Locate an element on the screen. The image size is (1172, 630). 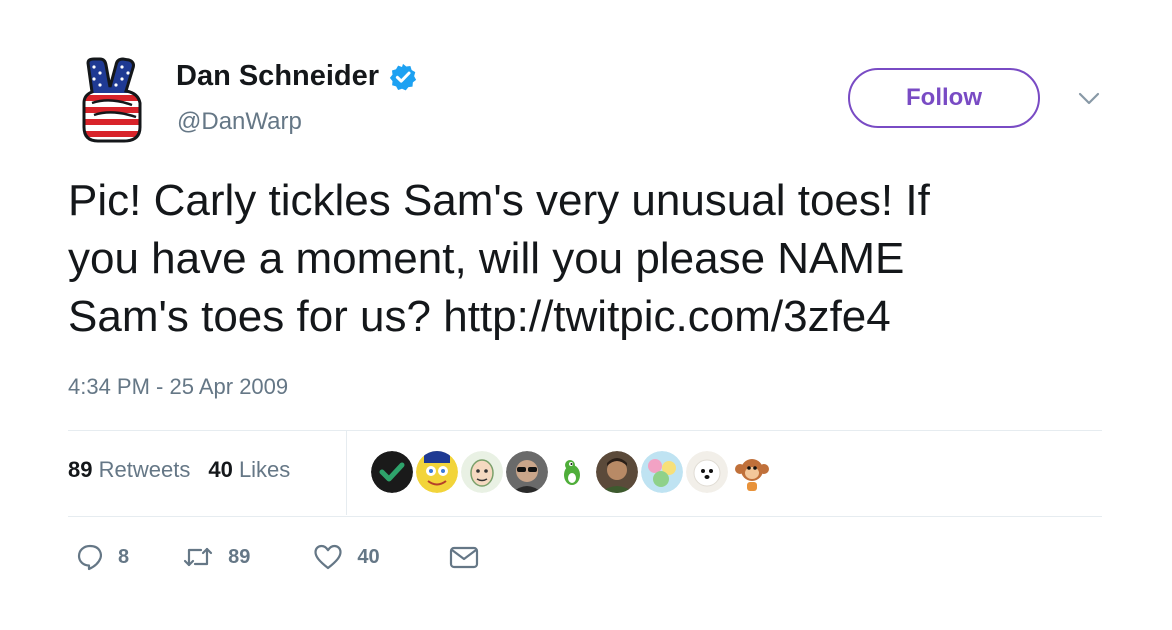
likes-stat-label: Likes is located at coordinates (264, 469).